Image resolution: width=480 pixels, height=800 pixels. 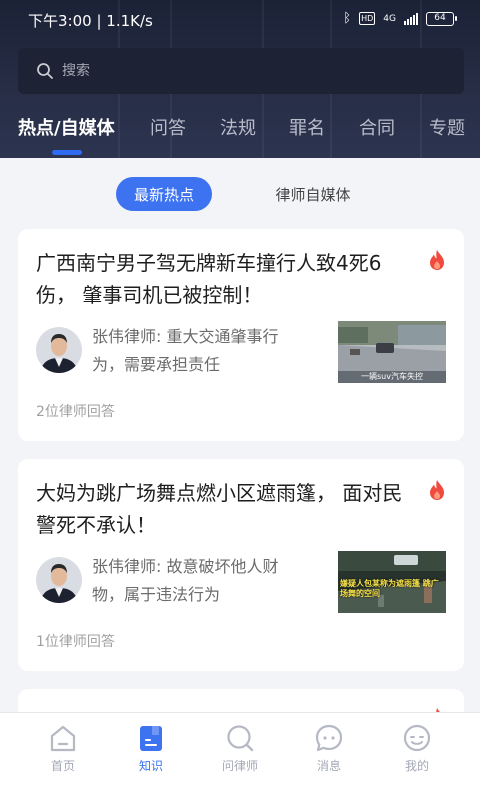 What do you see at coordinates (45, 71) in the screenshot?
I see `search-icon` at bounding box center [45, 71].